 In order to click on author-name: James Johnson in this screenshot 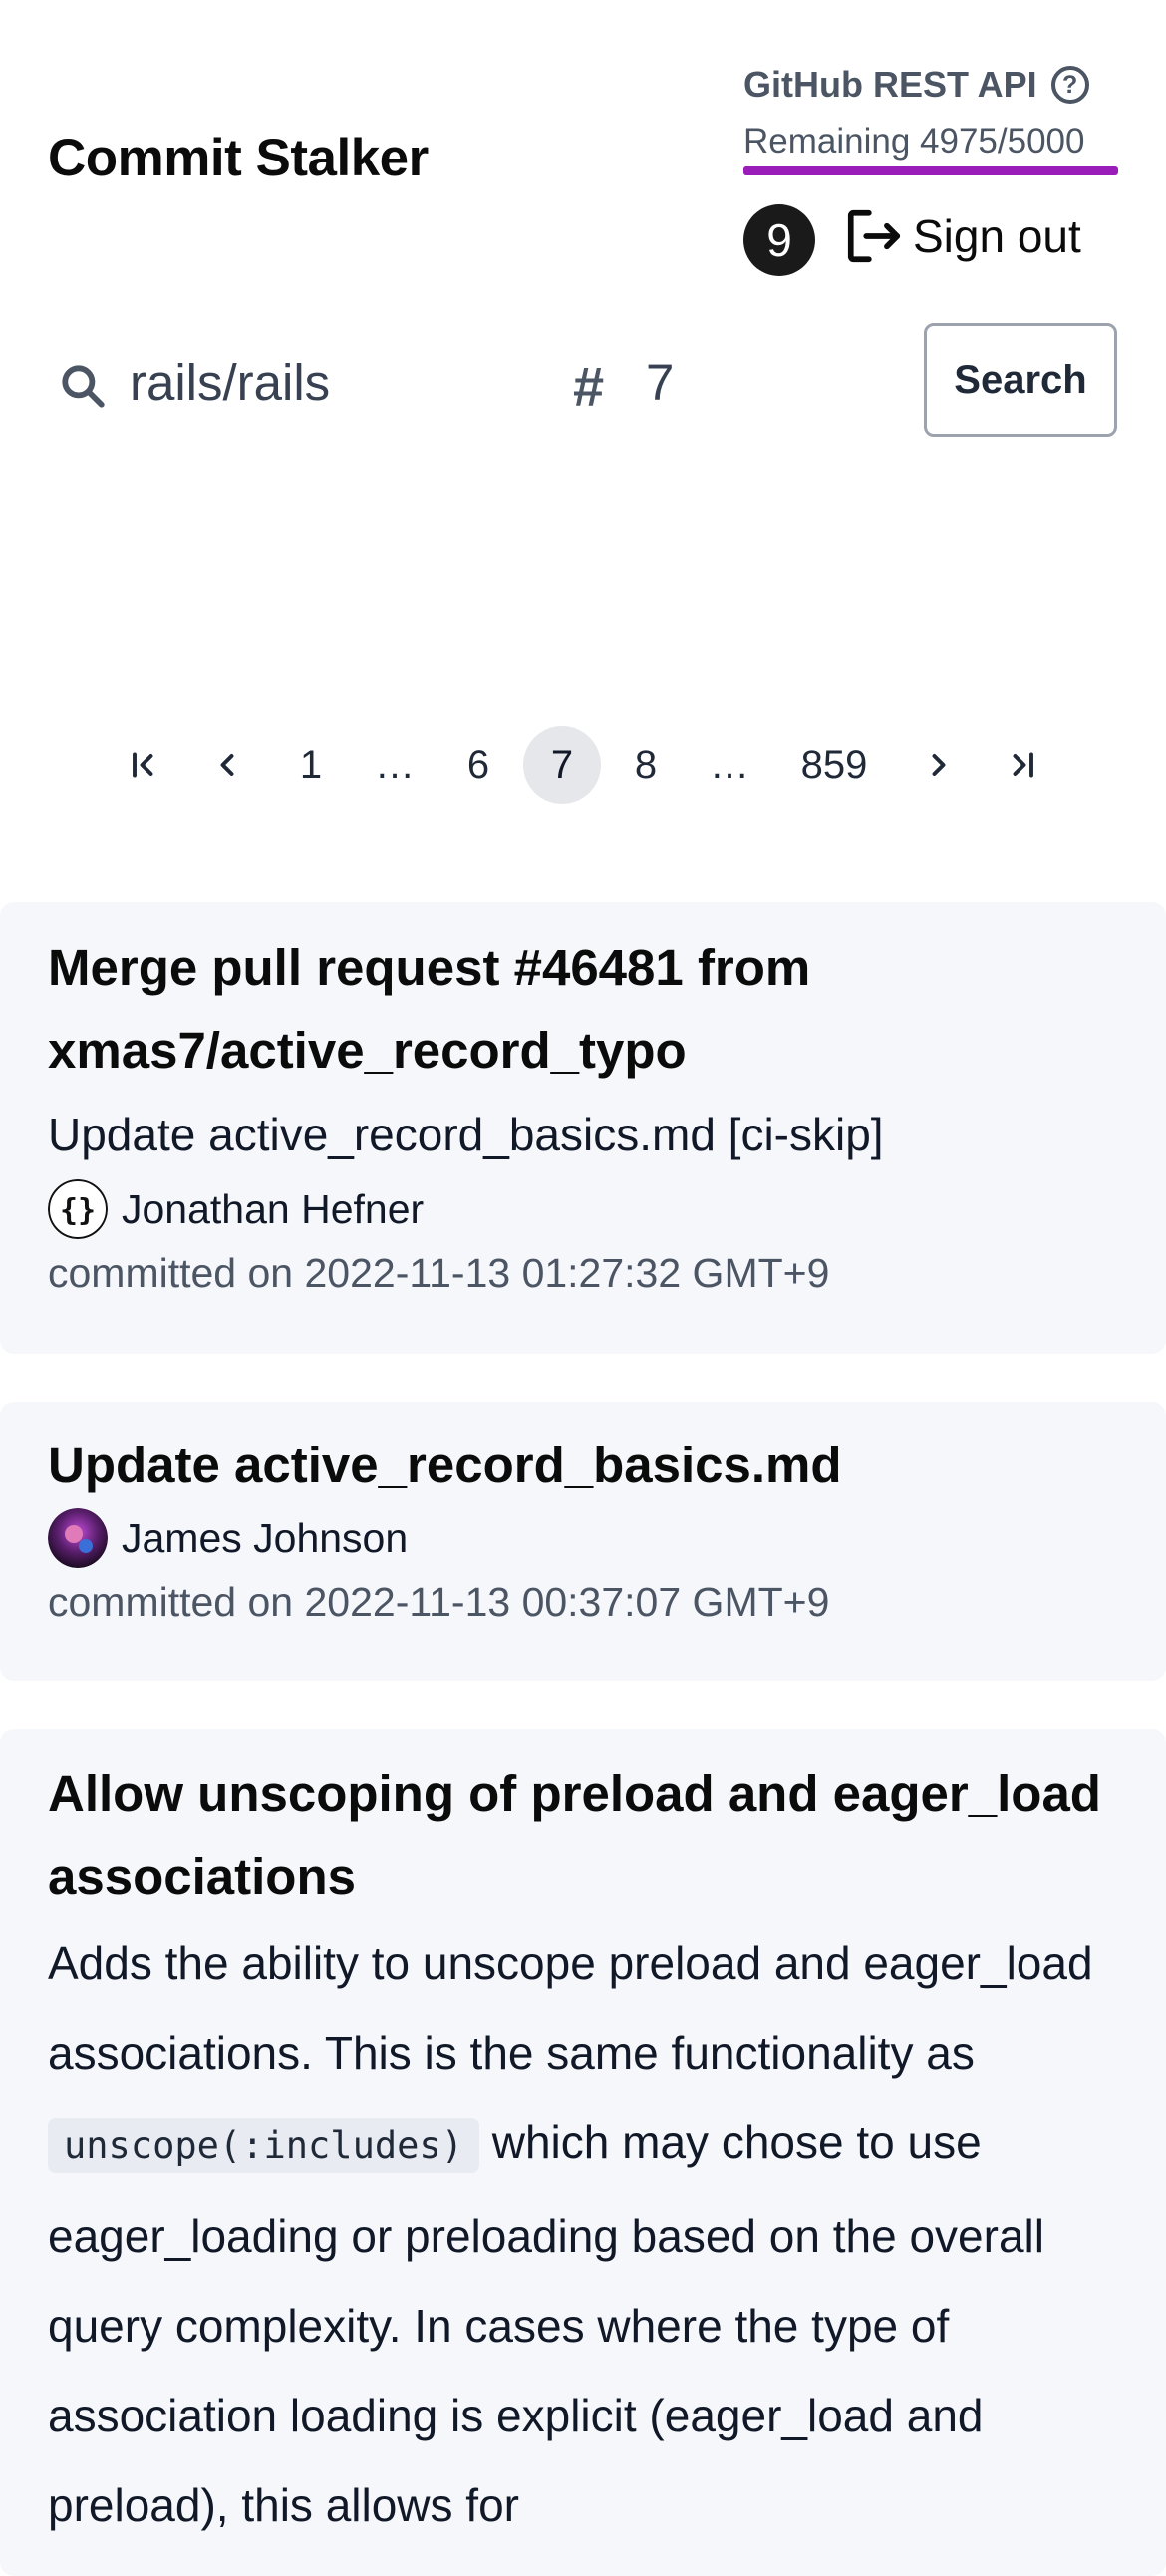, I will do `click(265, 1538)`.